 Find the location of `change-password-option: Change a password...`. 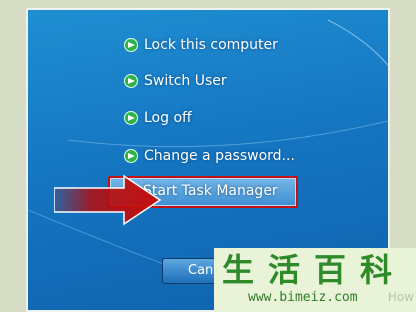

change-password-option: Change a password... is located at coordinates (209, 156).